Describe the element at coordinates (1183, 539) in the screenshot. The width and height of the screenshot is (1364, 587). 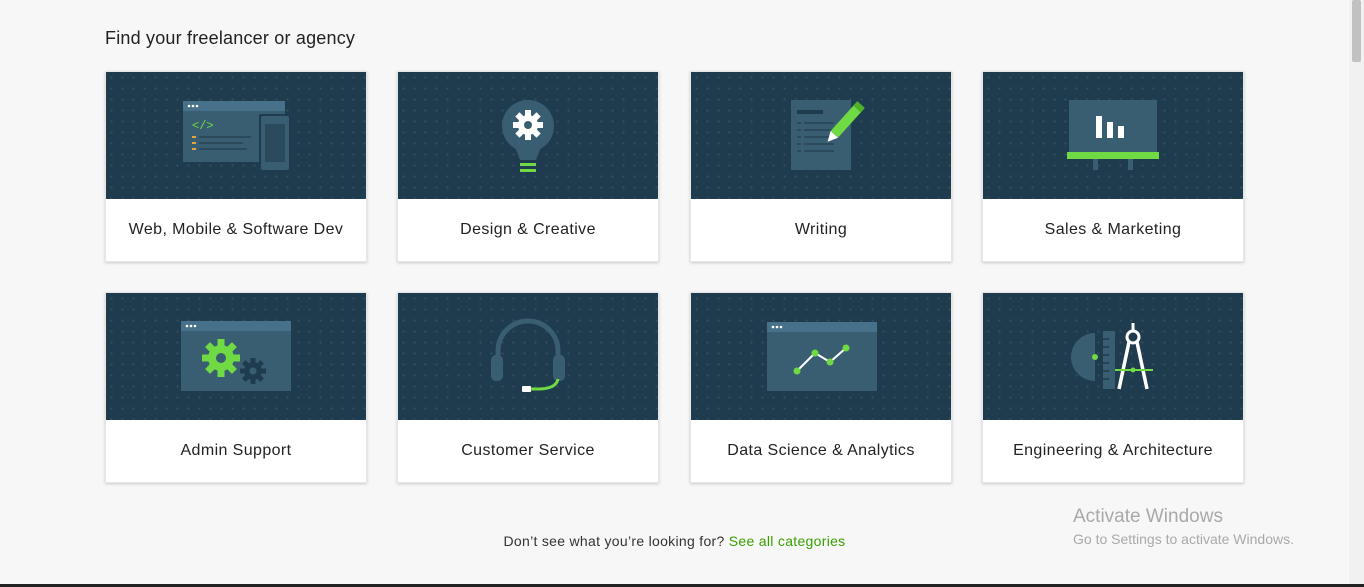
I see `activate-windows-subtitle: Go to Settings to activate Windows.` at that location.